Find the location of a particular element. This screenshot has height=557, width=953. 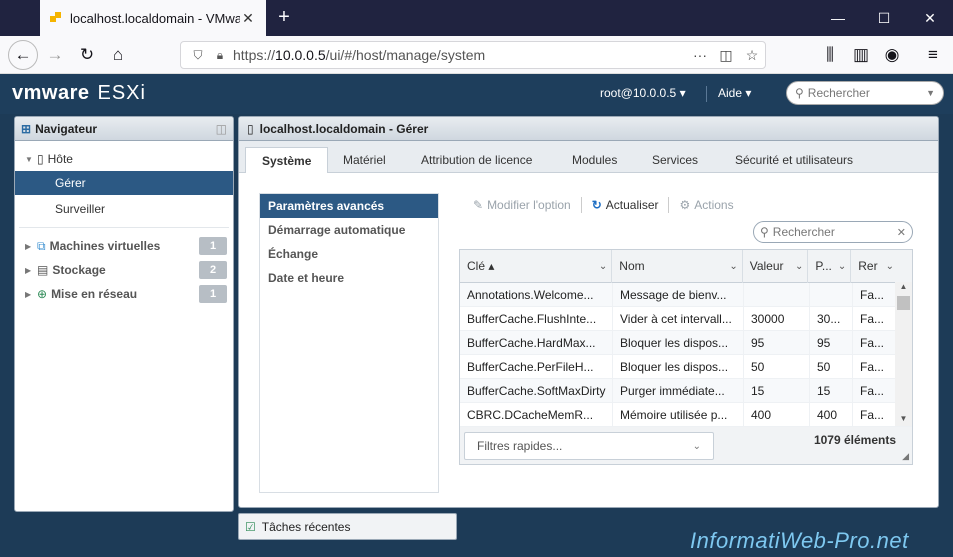

reload-icon: ↻ is located at coordinates (87, 55).